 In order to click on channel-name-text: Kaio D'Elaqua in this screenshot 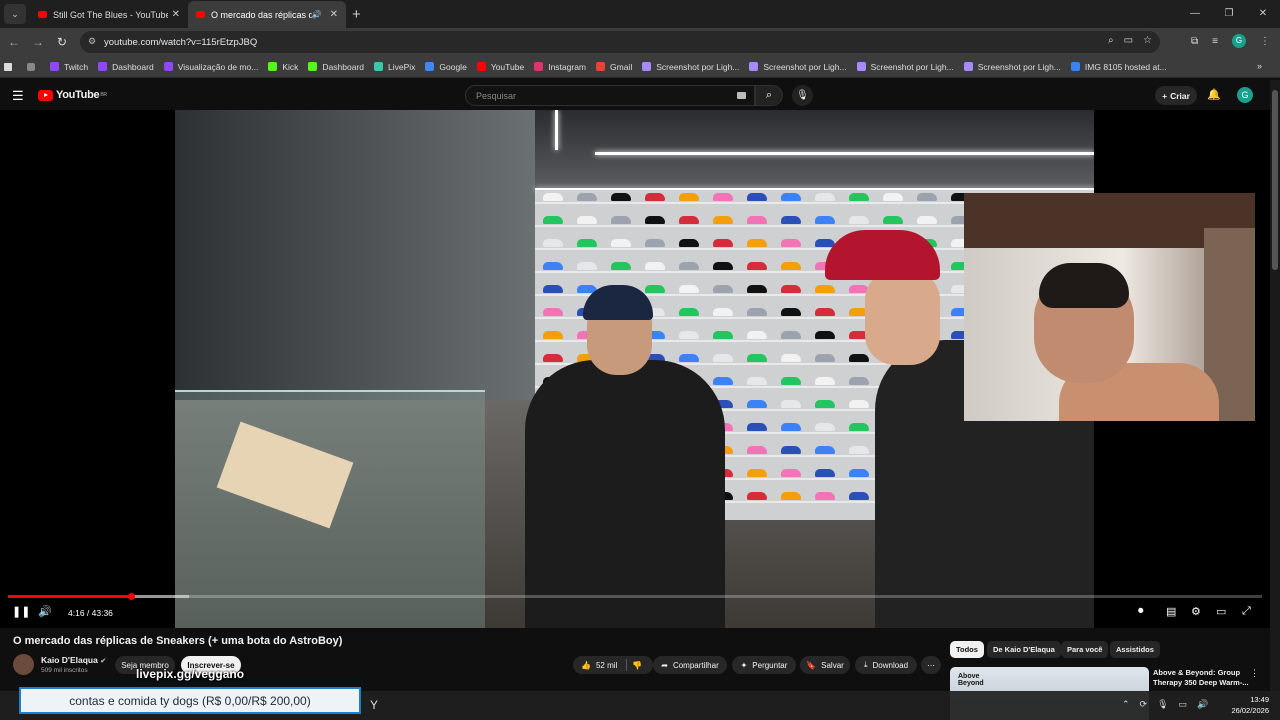, I will do `click(69, 660)`.